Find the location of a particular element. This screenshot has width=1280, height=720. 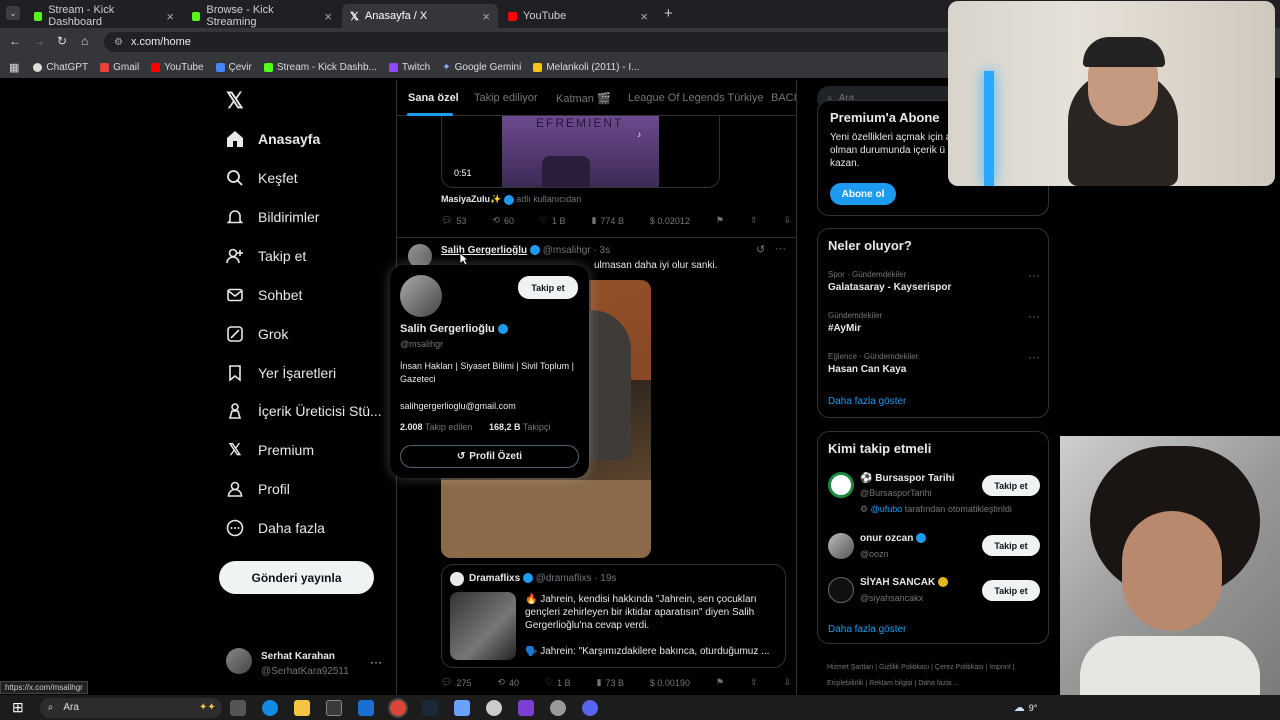

windows-icon: ⊞ is located at coordinates (18, 707).